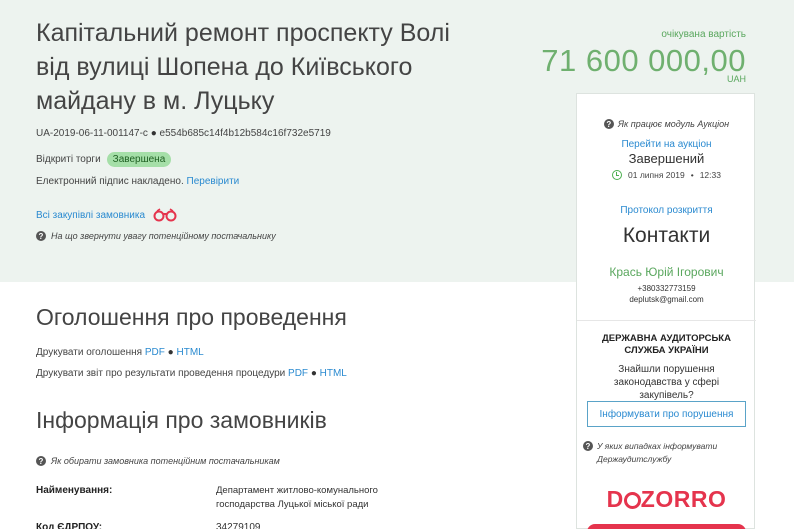 The image size is (794, 529). Describe the element at coordinates (245, 133) in the screenshot. I see `tender-hash: e554b685c14f4b12b584c16f732e5719` at that location.